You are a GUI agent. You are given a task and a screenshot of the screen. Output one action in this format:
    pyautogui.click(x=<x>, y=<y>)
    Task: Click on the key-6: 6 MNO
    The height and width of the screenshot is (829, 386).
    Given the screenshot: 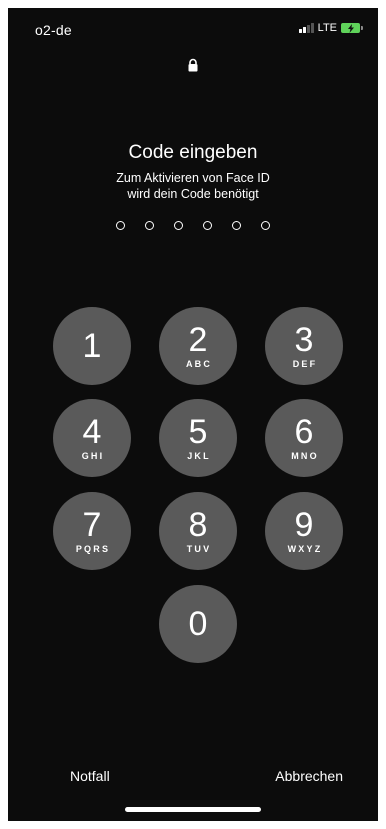 What is the action you would take?
    pyautogui.click(x=304, y=438)
    